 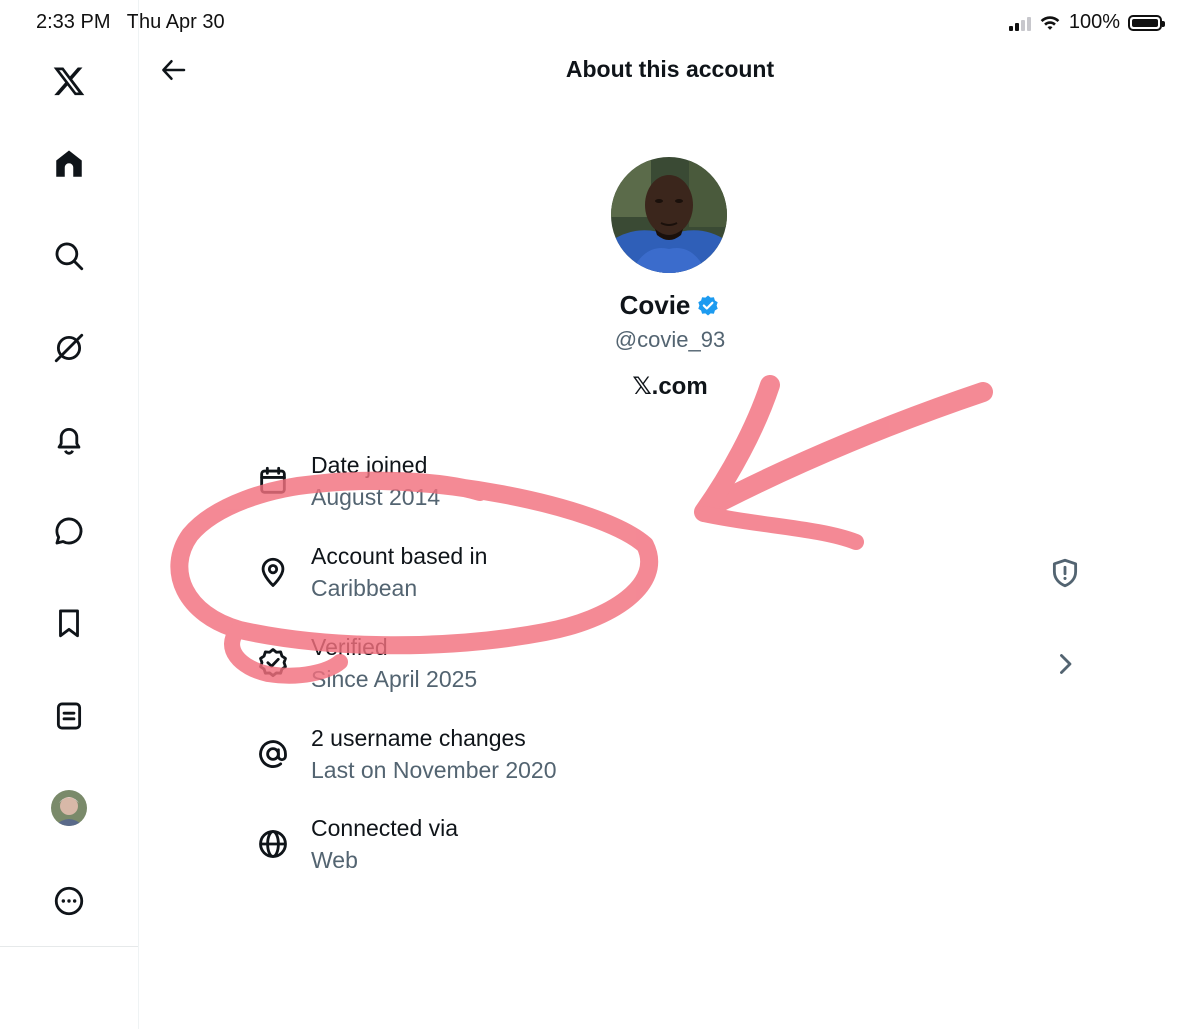 I want to click on globe-icon, so click(x=273, y=844).